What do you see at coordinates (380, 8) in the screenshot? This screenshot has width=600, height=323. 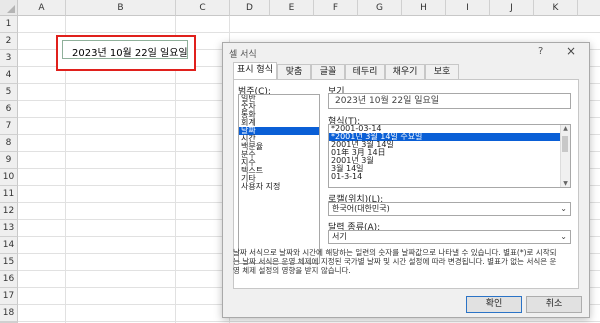 I see `column-header-g: G` at bounding box center [380, 8].